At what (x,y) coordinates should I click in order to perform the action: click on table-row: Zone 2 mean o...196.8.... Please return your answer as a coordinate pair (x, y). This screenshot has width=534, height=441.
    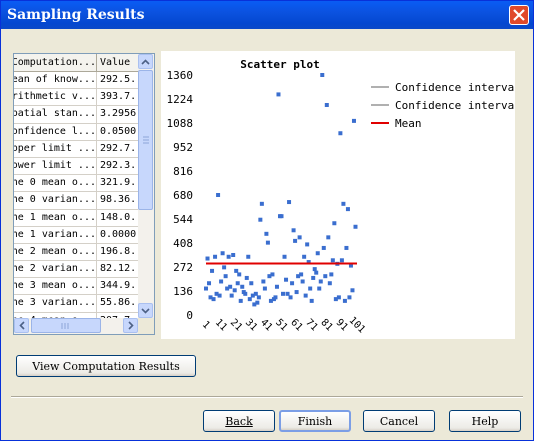
    Looking at the image, I should click on (77, 252).